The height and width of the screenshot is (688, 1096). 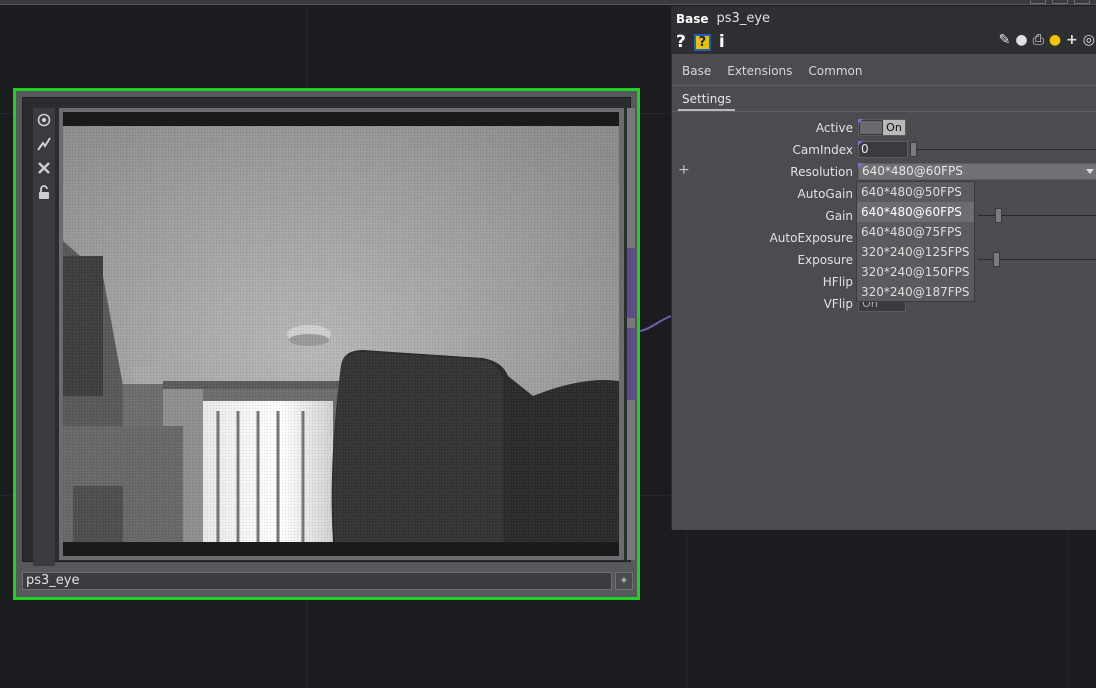 What do you see at coordinates (834, 128) in the screenshot?
I see `param-label: Active` at bounding box center [834, 128].